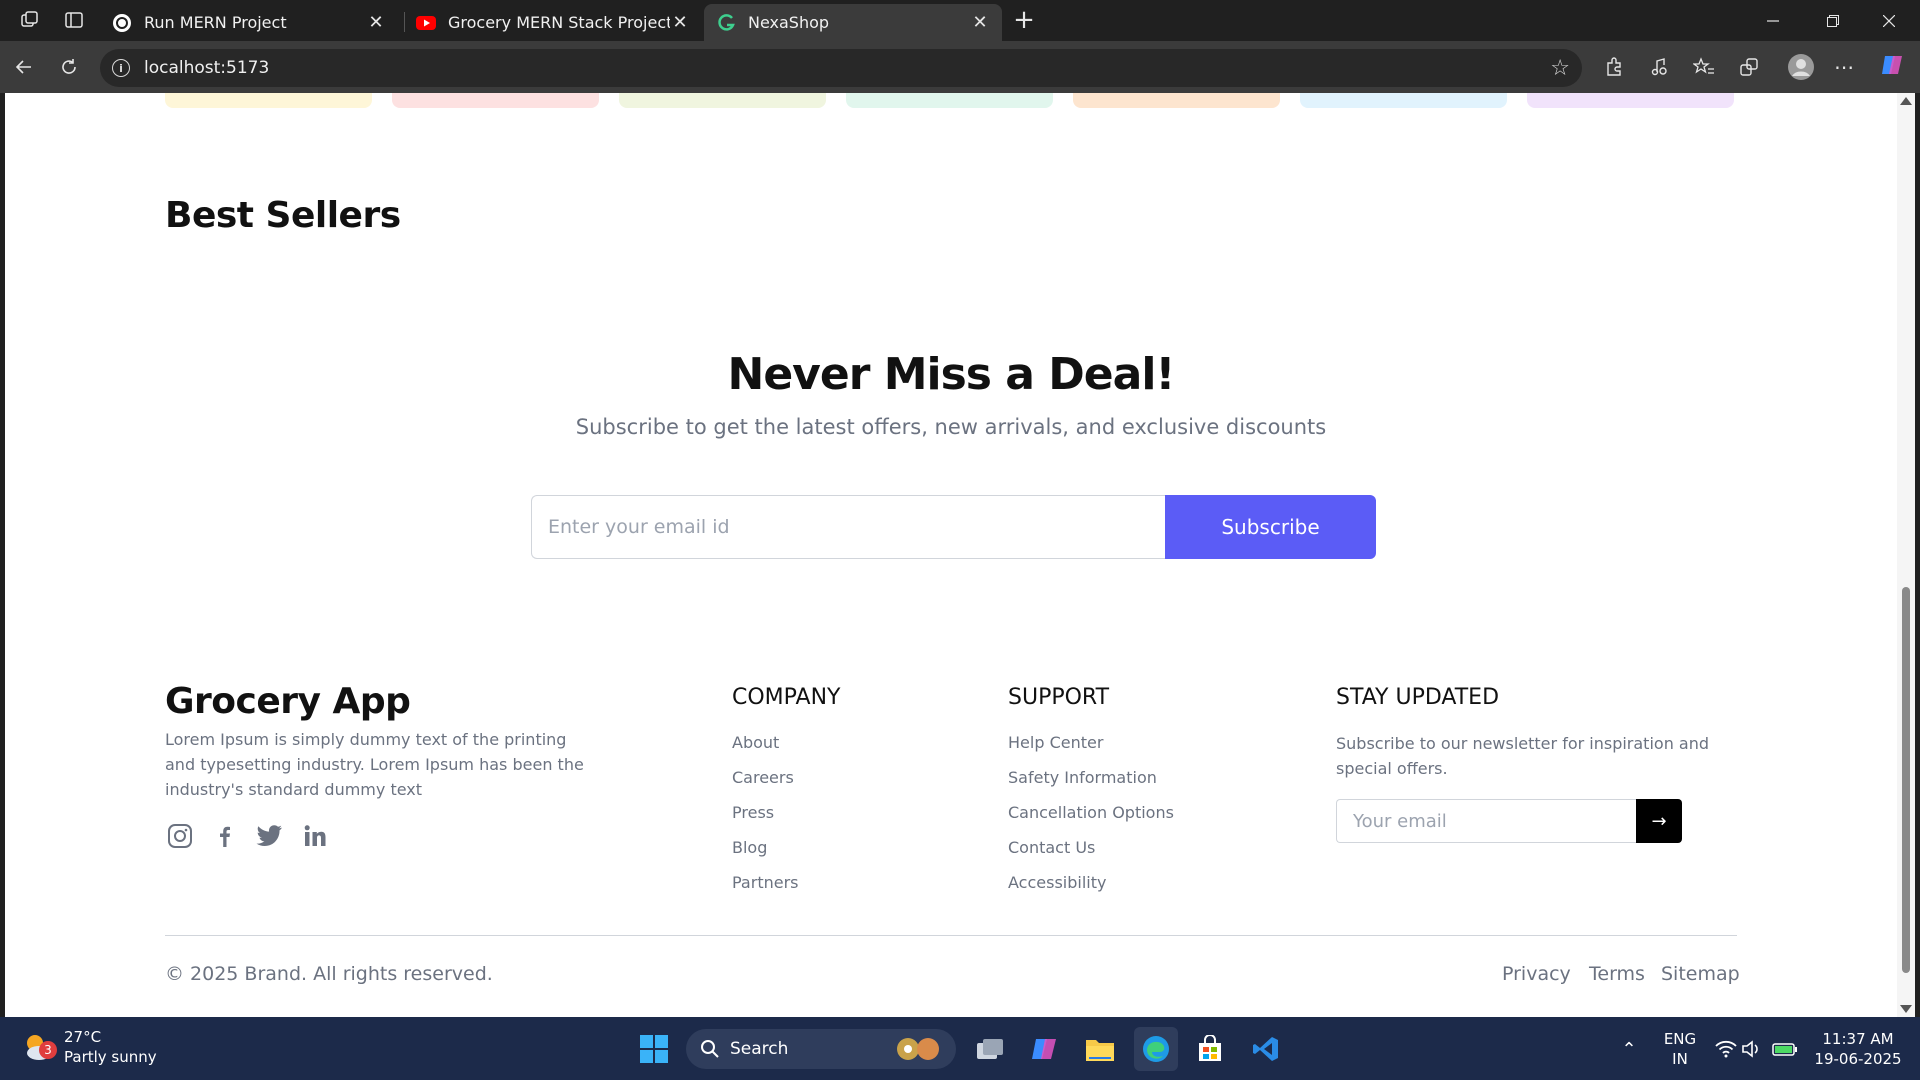 This screenshot has height=1080, width=1920. What do you see at coordinates (1844, 67) in the screenshot?
I see `more-options-icon: ⋯` at bounding box center [1844, 67].